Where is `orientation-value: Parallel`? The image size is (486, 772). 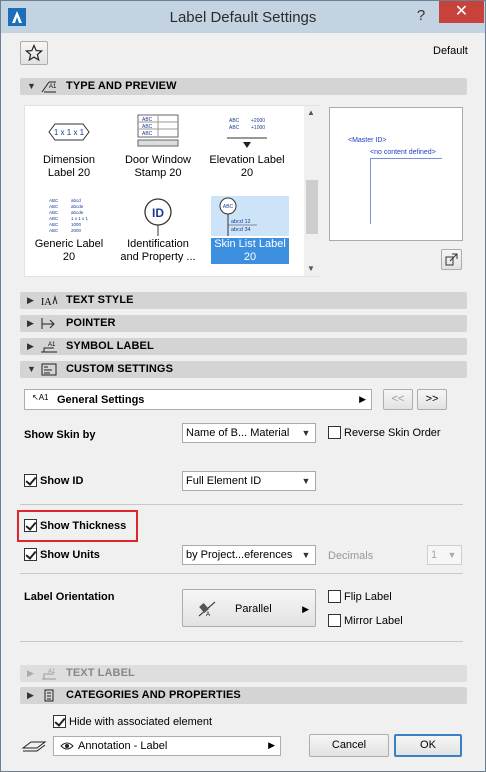
orientation-value: Parallel is located at coordinates (253, 609).